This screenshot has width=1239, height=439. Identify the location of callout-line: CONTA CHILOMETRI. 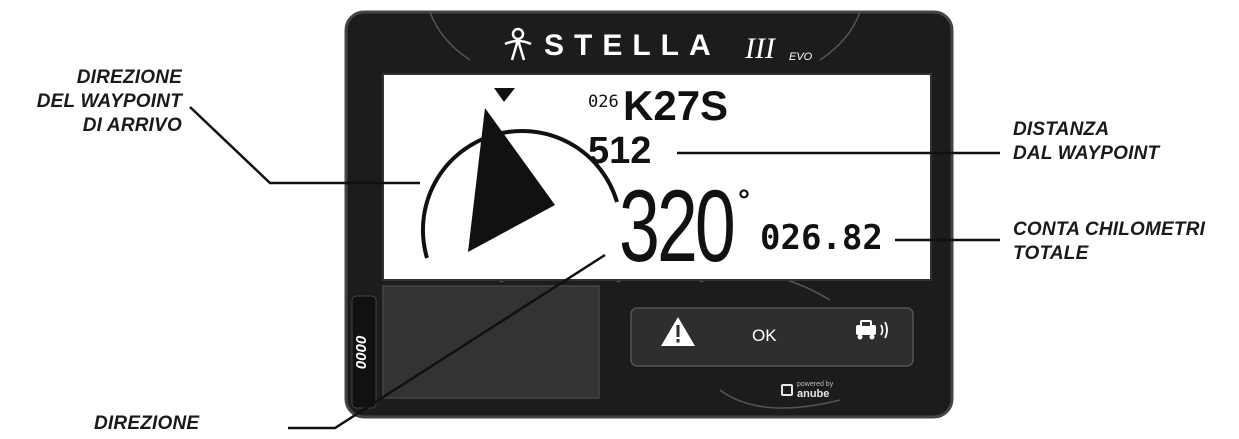
(1109, 229).